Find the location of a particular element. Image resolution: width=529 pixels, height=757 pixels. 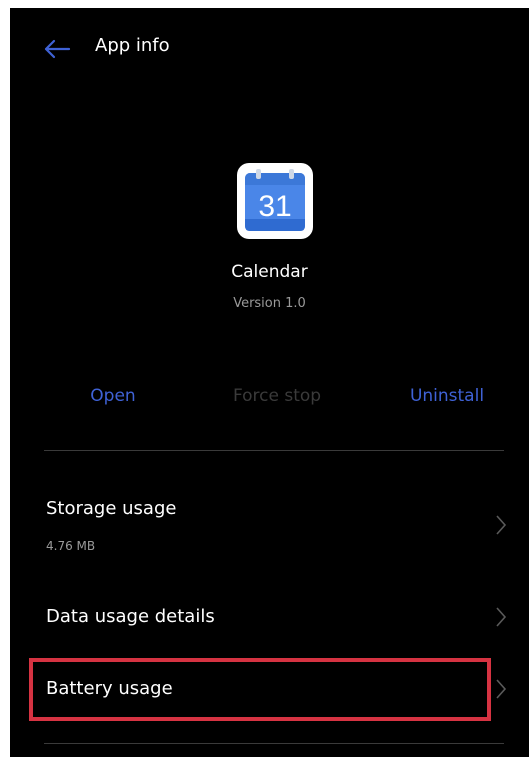

data-usage-label: Data usage details is located at coordinates (130, 616).